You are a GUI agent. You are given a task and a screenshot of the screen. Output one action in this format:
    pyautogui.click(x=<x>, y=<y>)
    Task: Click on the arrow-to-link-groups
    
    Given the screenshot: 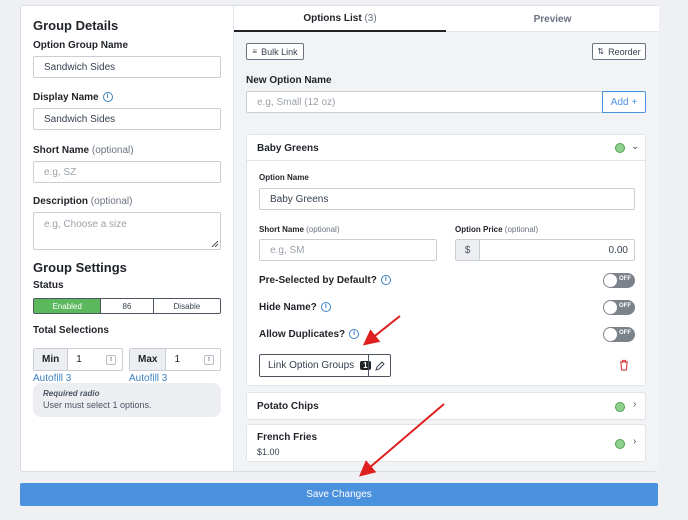 What is the action you would take?
    pyautogui.click(x=381, y=330)
    